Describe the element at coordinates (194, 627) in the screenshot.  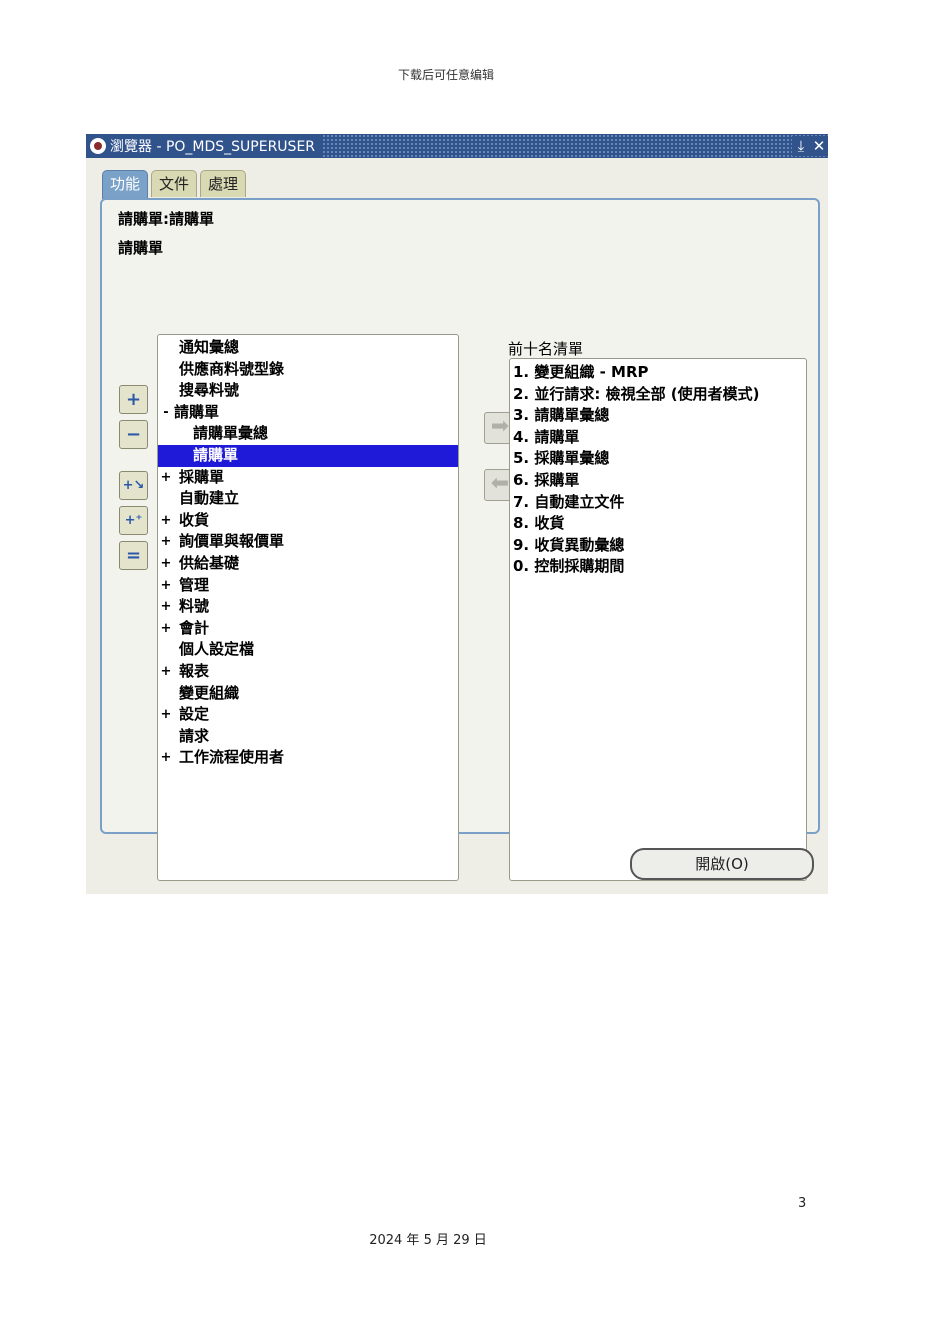
I see `tree-item-label: 會計` at that location.